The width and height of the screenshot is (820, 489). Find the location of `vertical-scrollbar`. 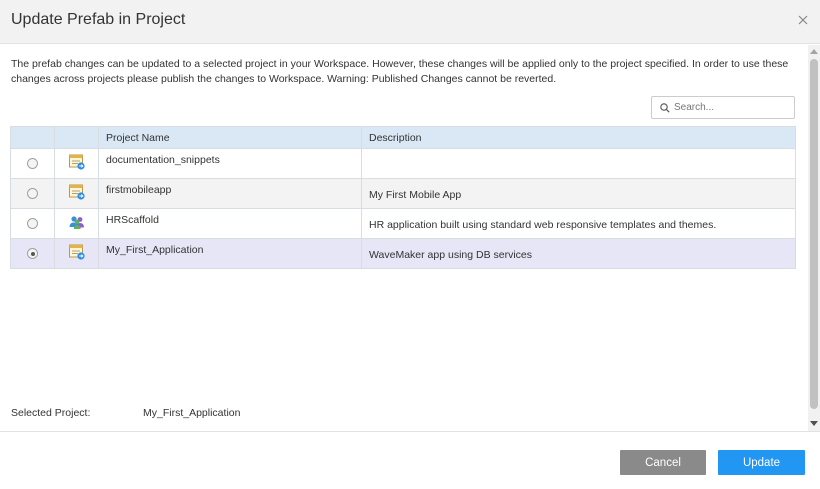

vertical-scrollbar is located at coordinates (814, 238).